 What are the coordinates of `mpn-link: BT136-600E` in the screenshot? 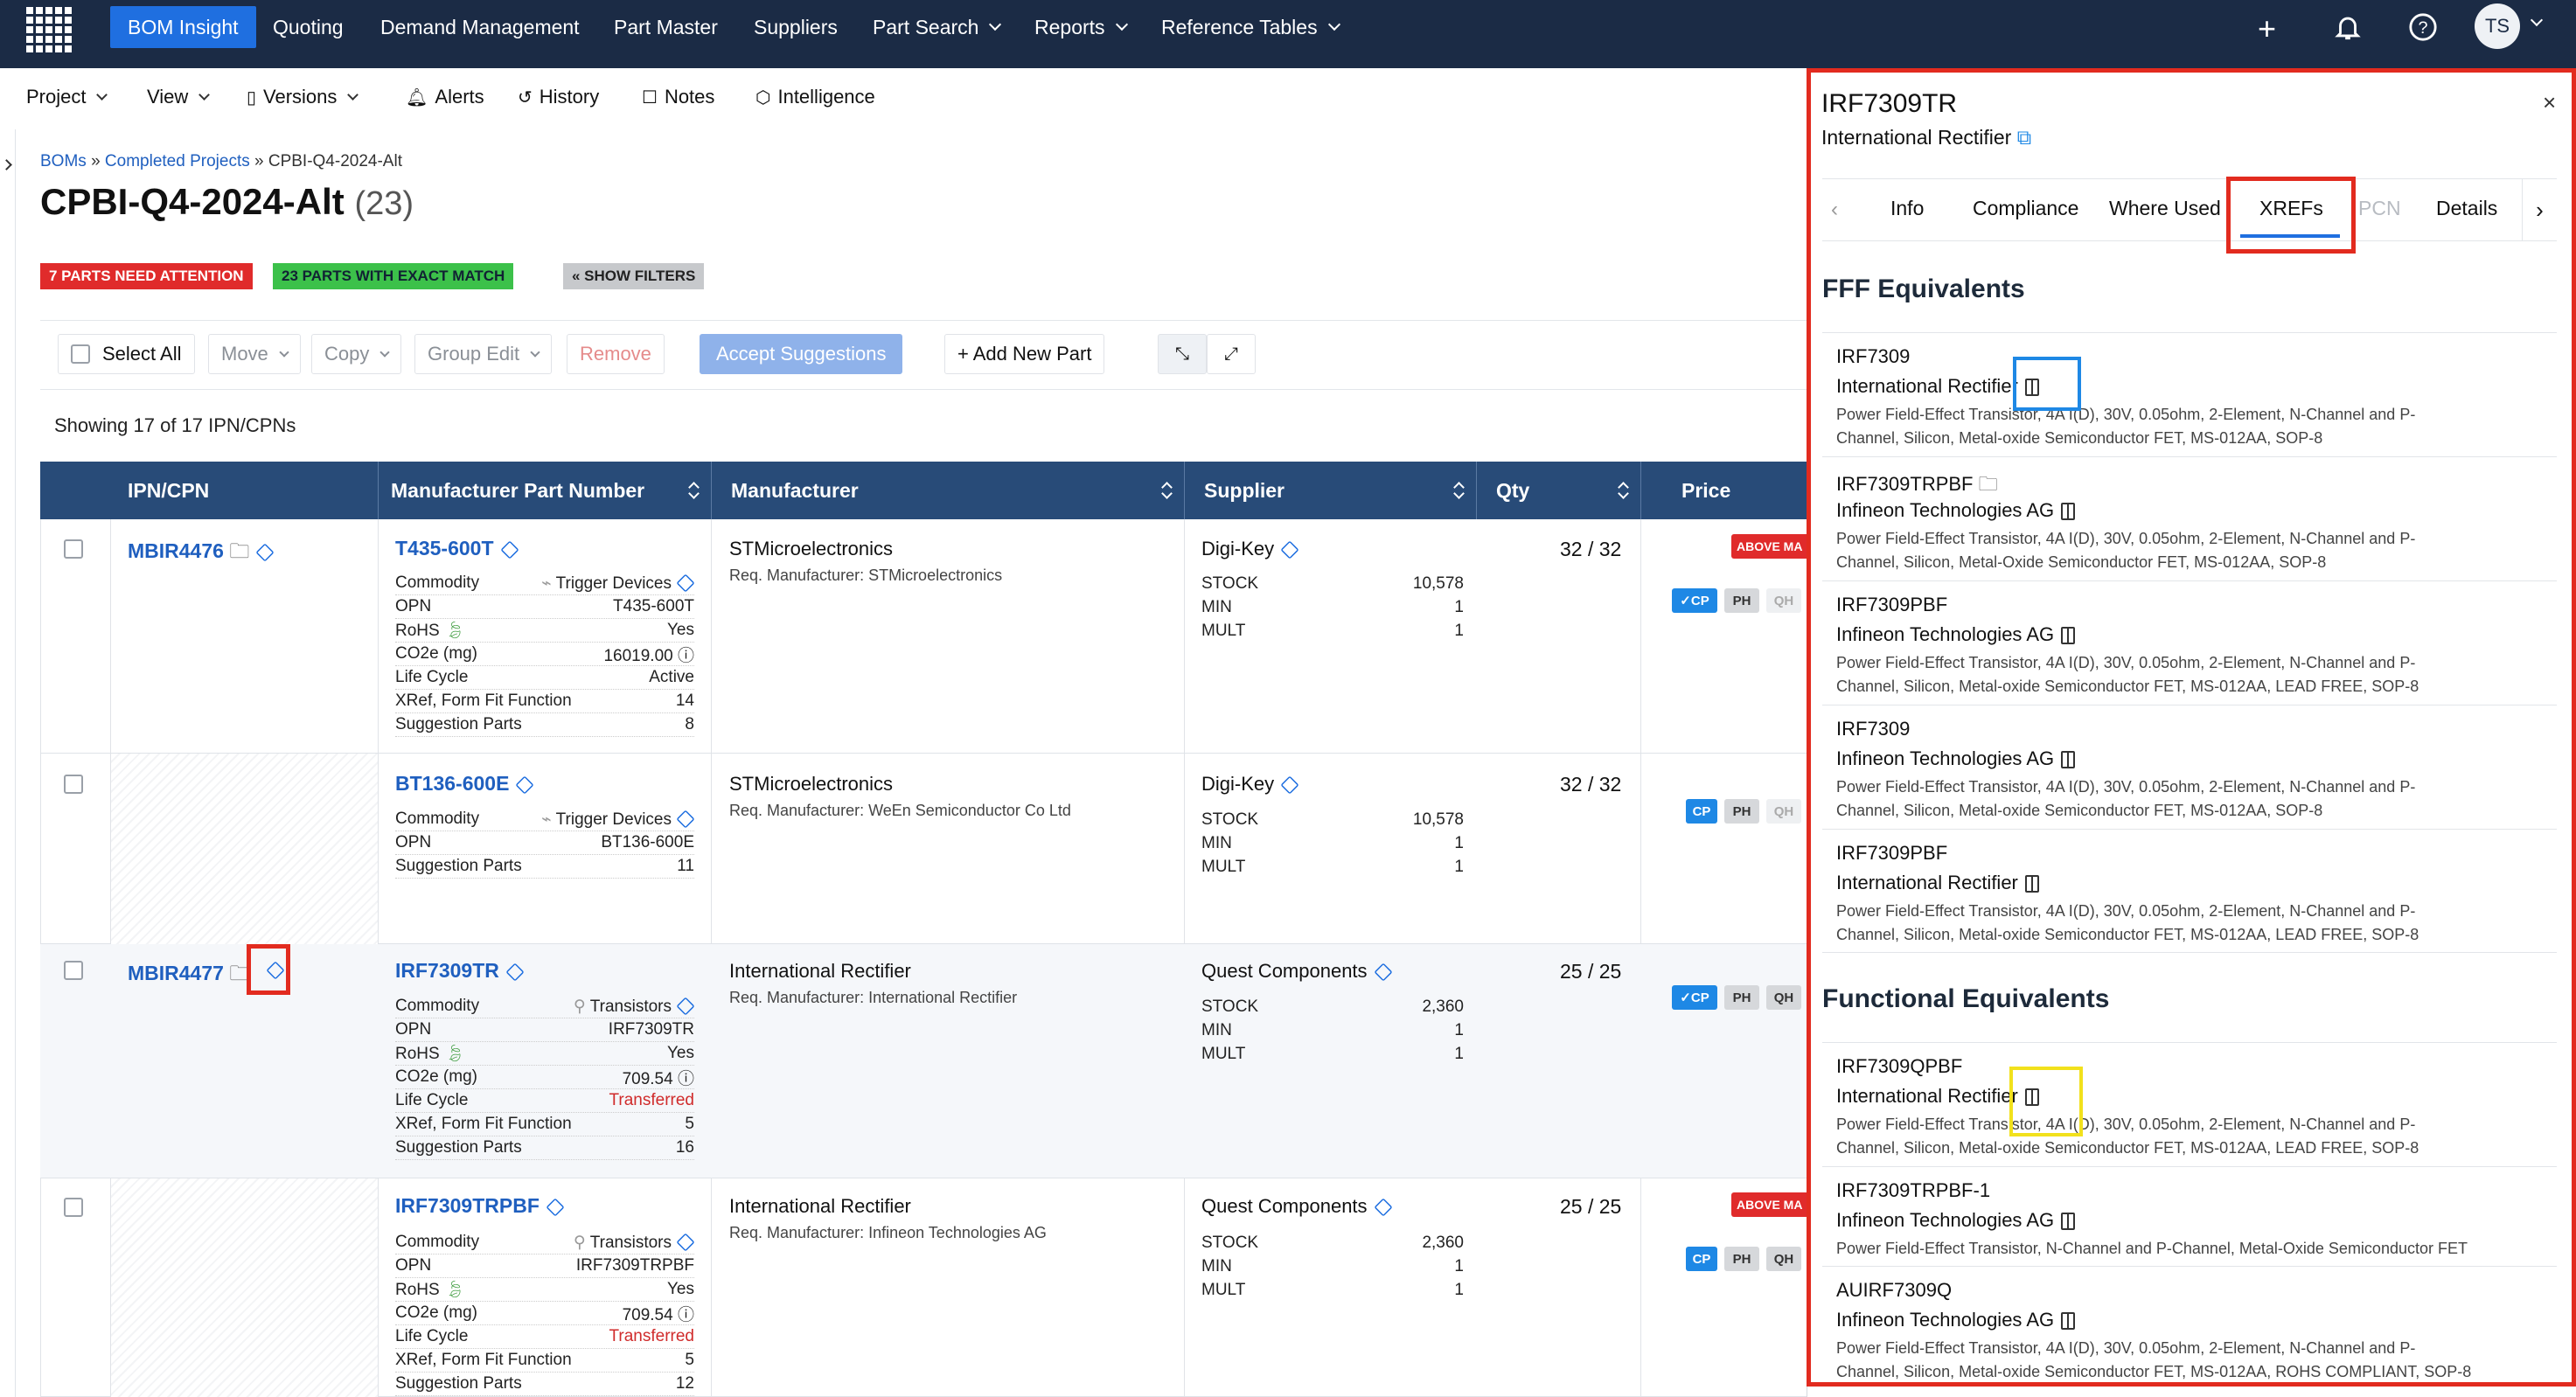 It's located at (465, 784).